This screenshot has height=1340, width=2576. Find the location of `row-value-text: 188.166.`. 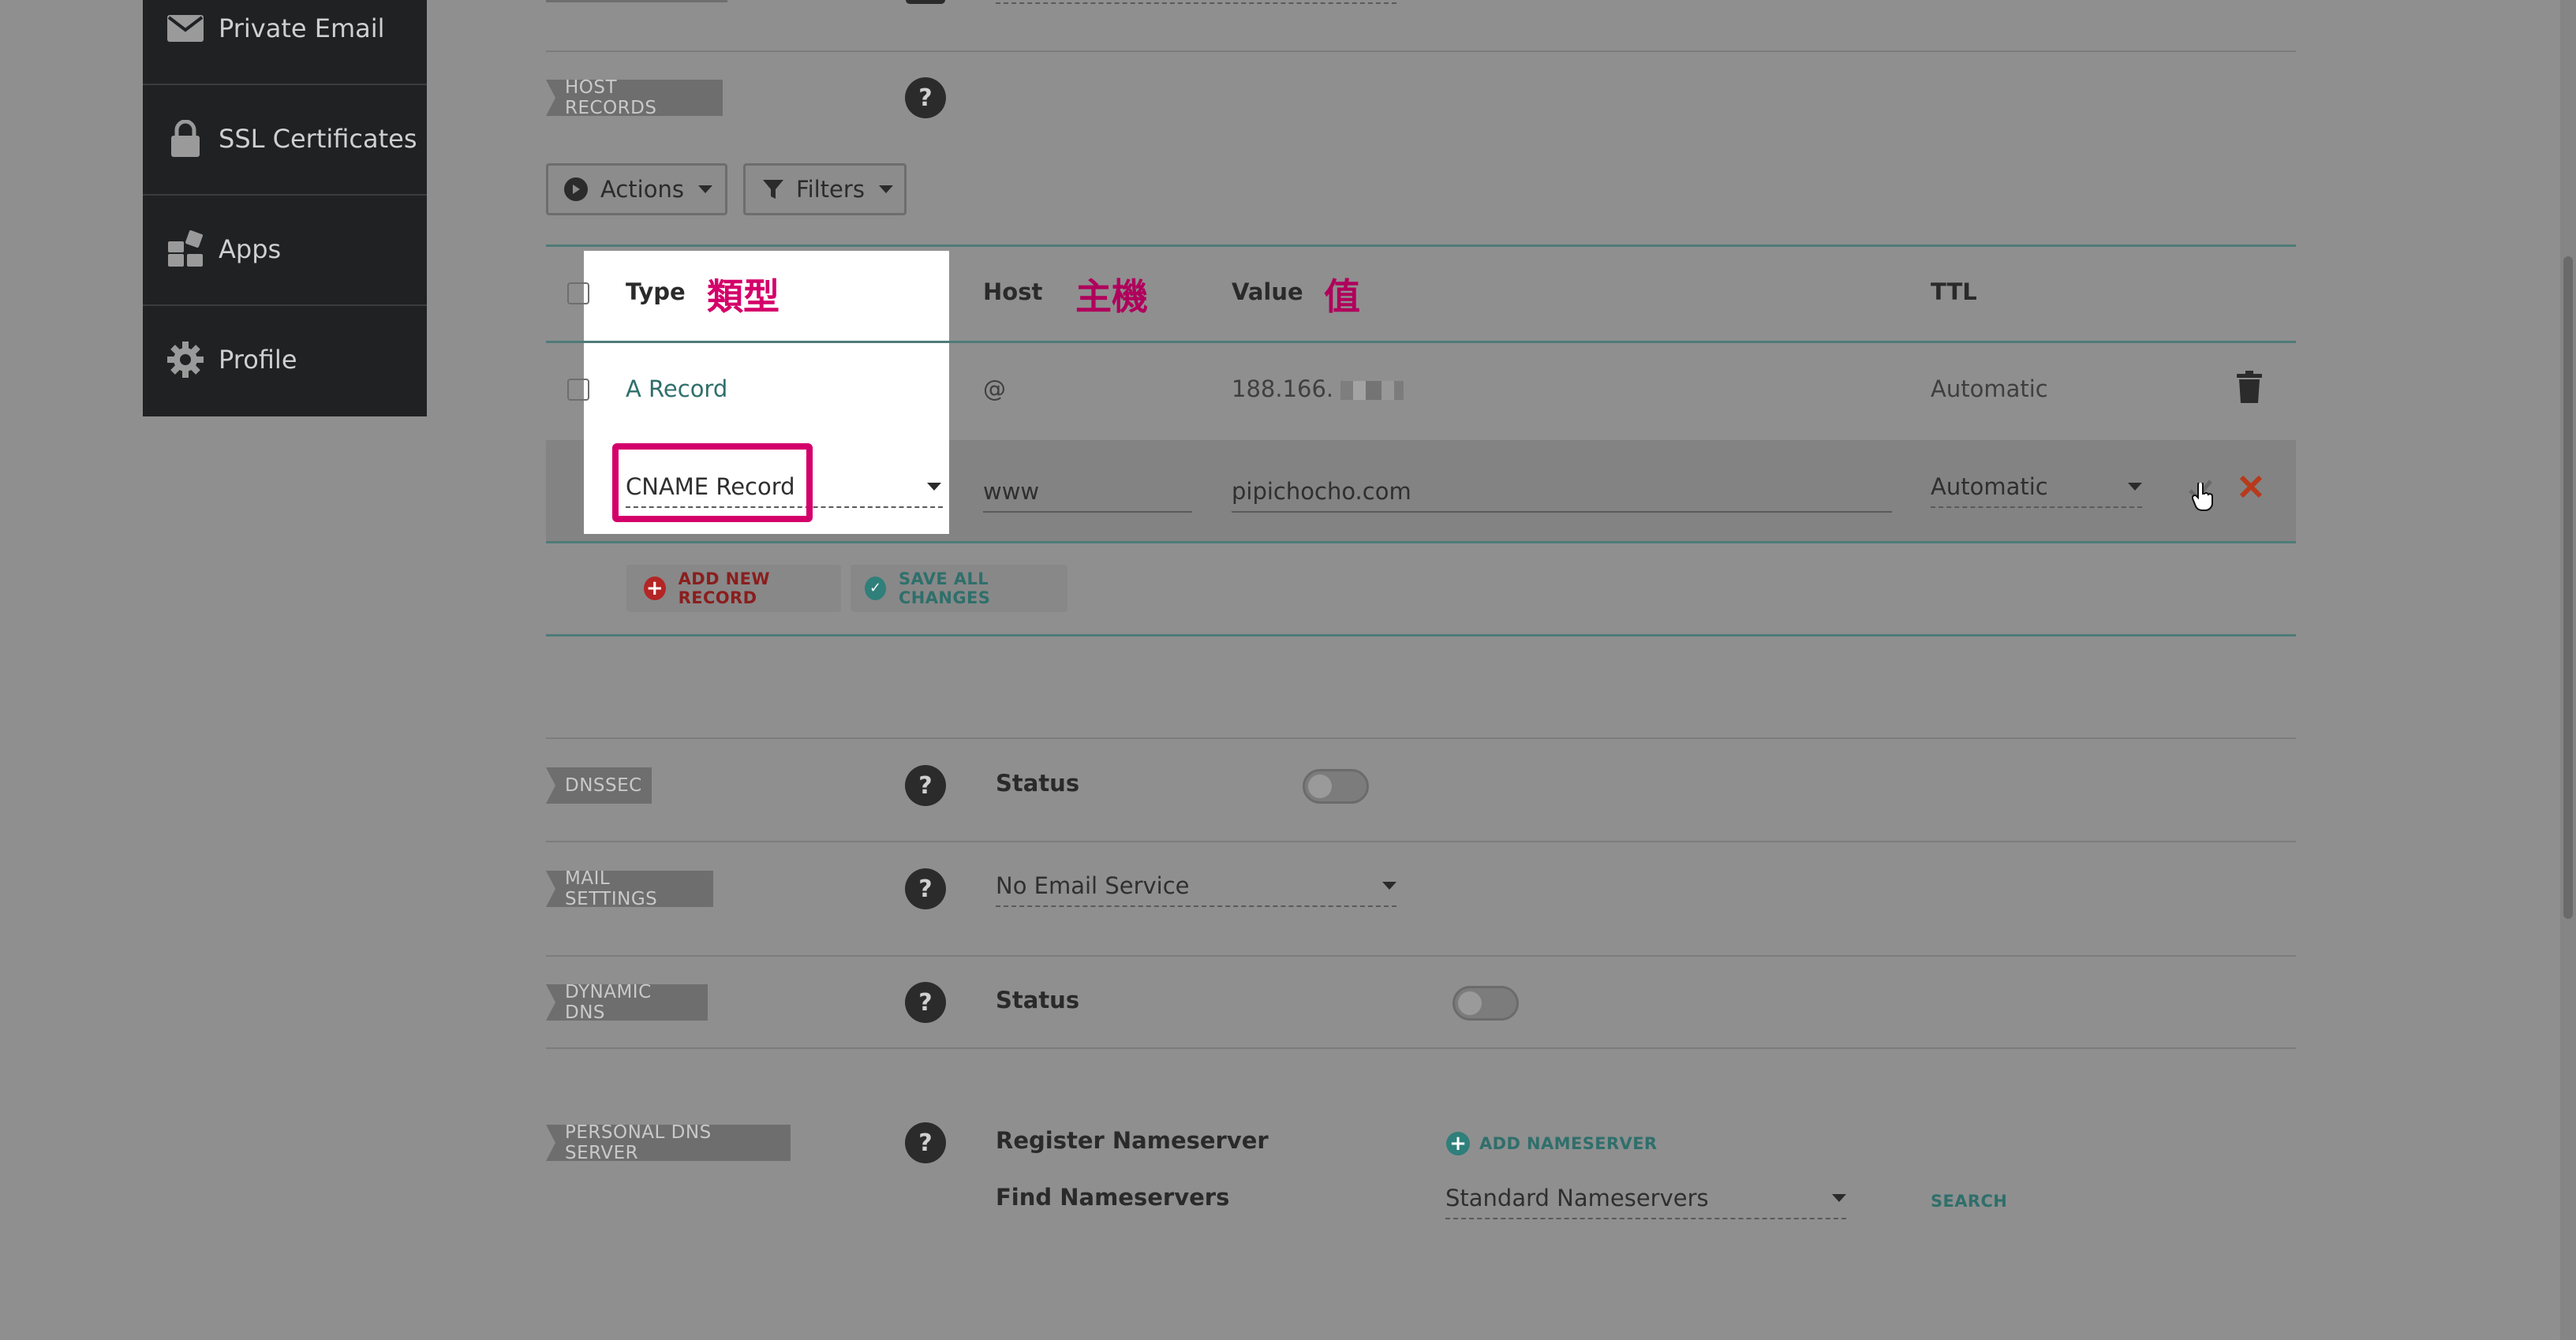

row-value-text: 188.166. is located at coordinates (1283, 388).